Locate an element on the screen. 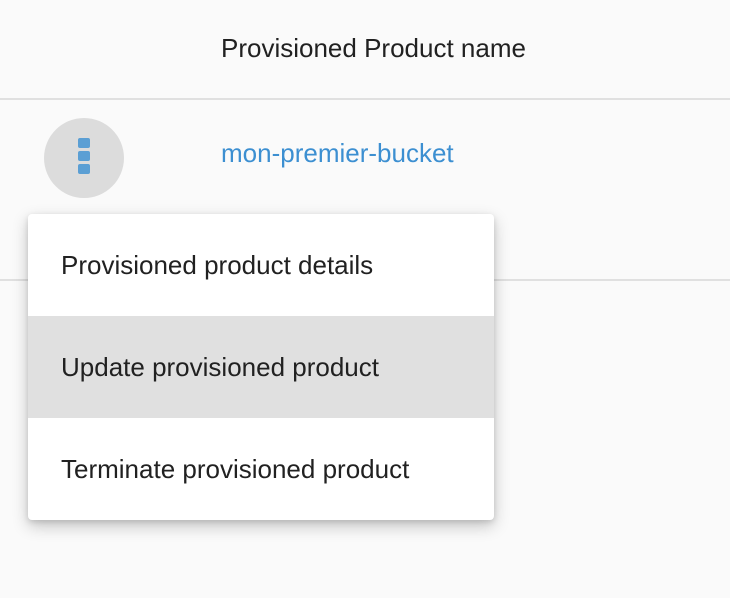 The height and width of the screenshot is (598, 730). column-header-provisioned-product-name: Provisioned Product name is located at coordinates (373, 48).